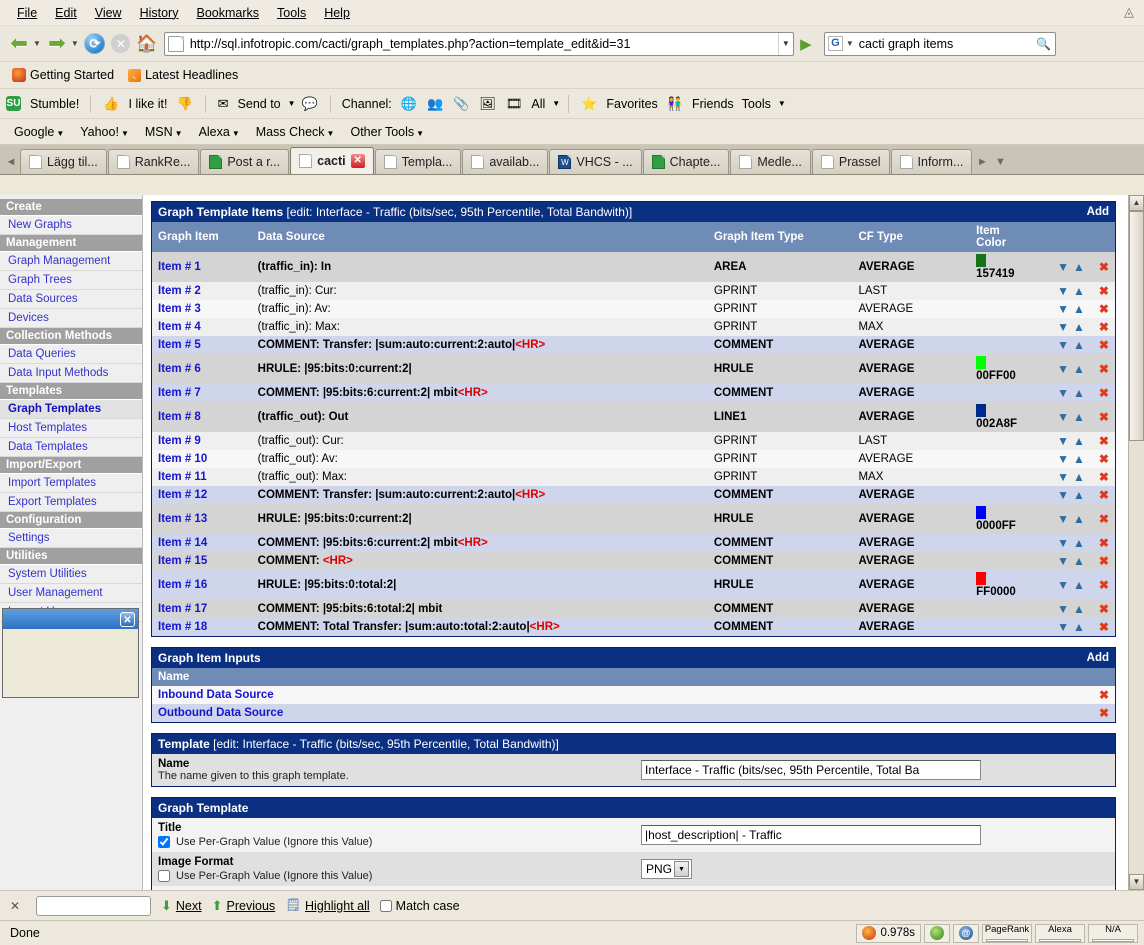 The width and height of the screenshot is (1144, 945). What do you see at coordinates (1136, 326) in the screenshot?
I see `scrollbar-thumb` at bounding box center [1136, 326].